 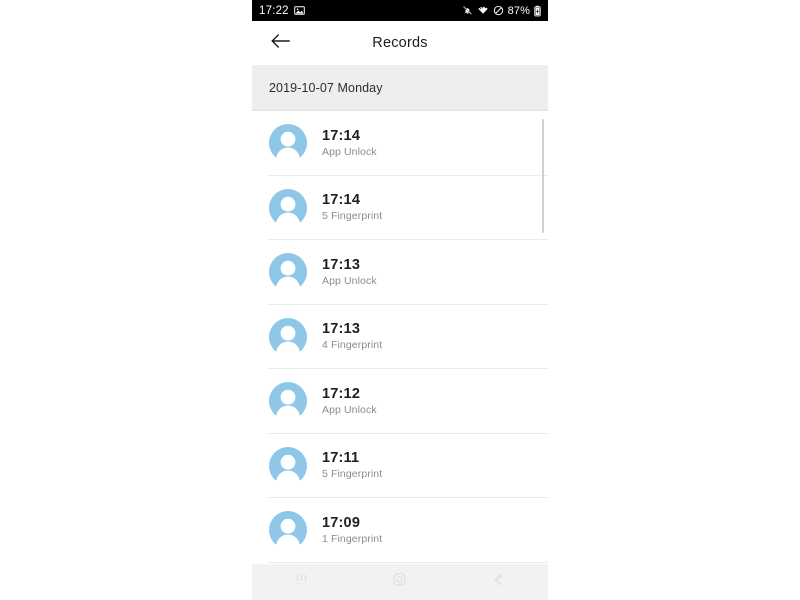 I want to click on recents-icon, so click(x=301, y=582).